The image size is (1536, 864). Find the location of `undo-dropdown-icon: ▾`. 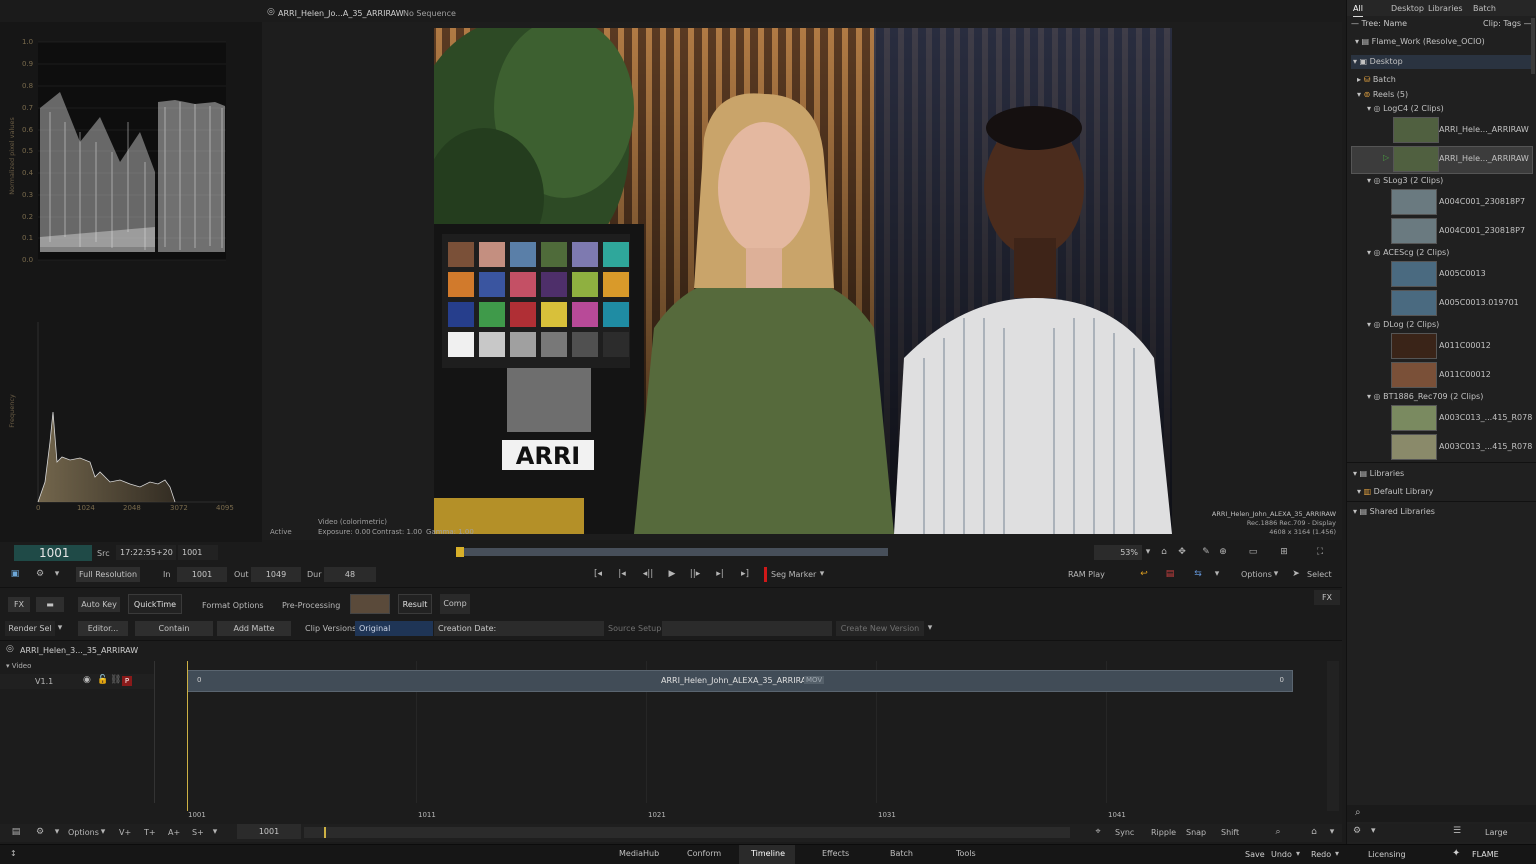

undo-dropdown-icon: ▾ is located at coordinates (1298, 853).